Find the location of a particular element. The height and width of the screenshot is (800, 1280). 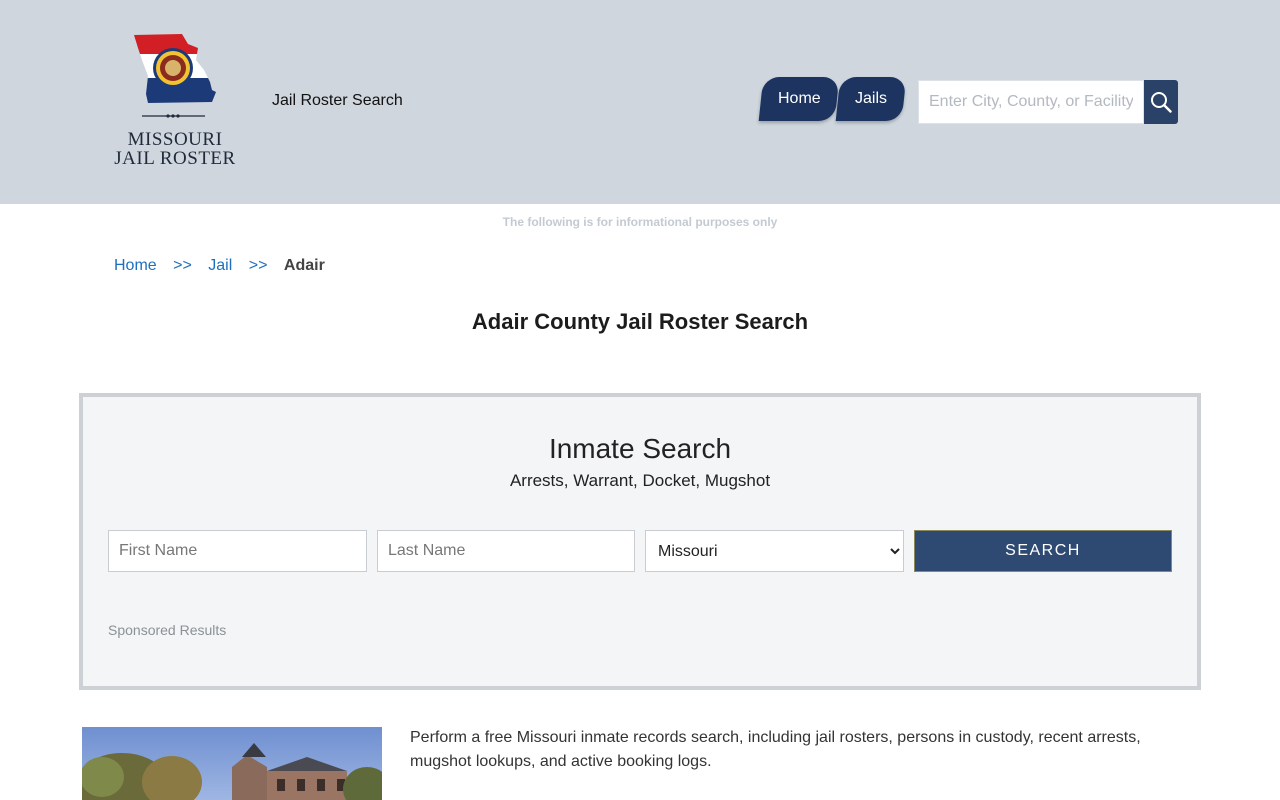

header-search-input is located at coordinates (1031, 102).